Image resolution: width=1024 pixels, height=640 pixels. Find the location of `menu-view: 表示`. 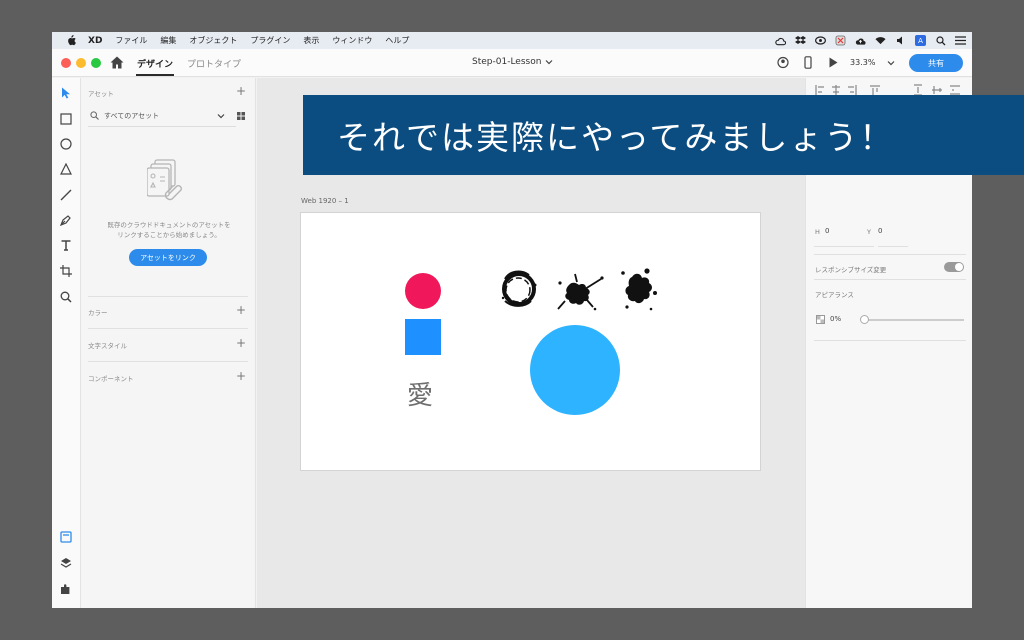

menu-view: 表示 is located at coordinates (311, 40).